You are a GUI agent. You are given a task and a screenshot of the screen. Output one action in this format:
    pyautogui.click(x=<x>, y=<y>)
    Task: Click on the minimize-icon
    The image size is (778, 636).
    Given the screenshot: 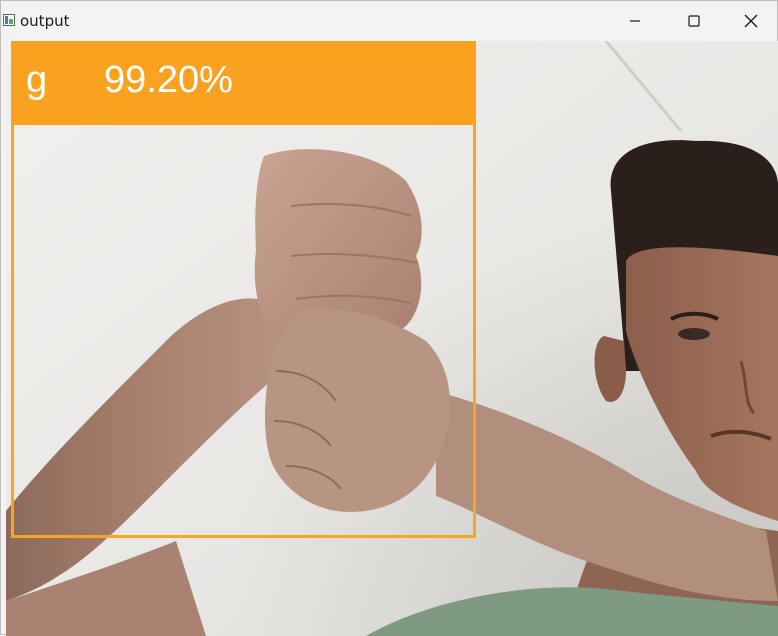 What is the action you would take?
    pyautogui.click(x=635, y=21)
    